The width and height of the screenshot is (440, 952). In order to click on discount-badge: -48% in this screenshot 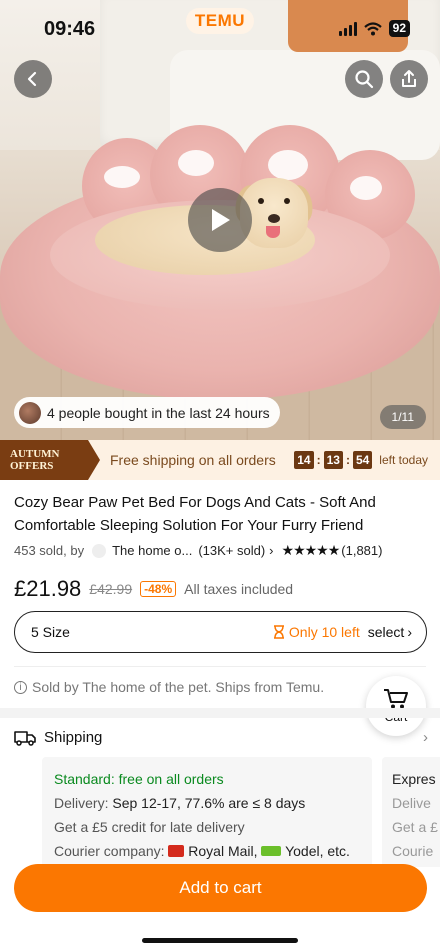, I will do `click(158, 589)`.